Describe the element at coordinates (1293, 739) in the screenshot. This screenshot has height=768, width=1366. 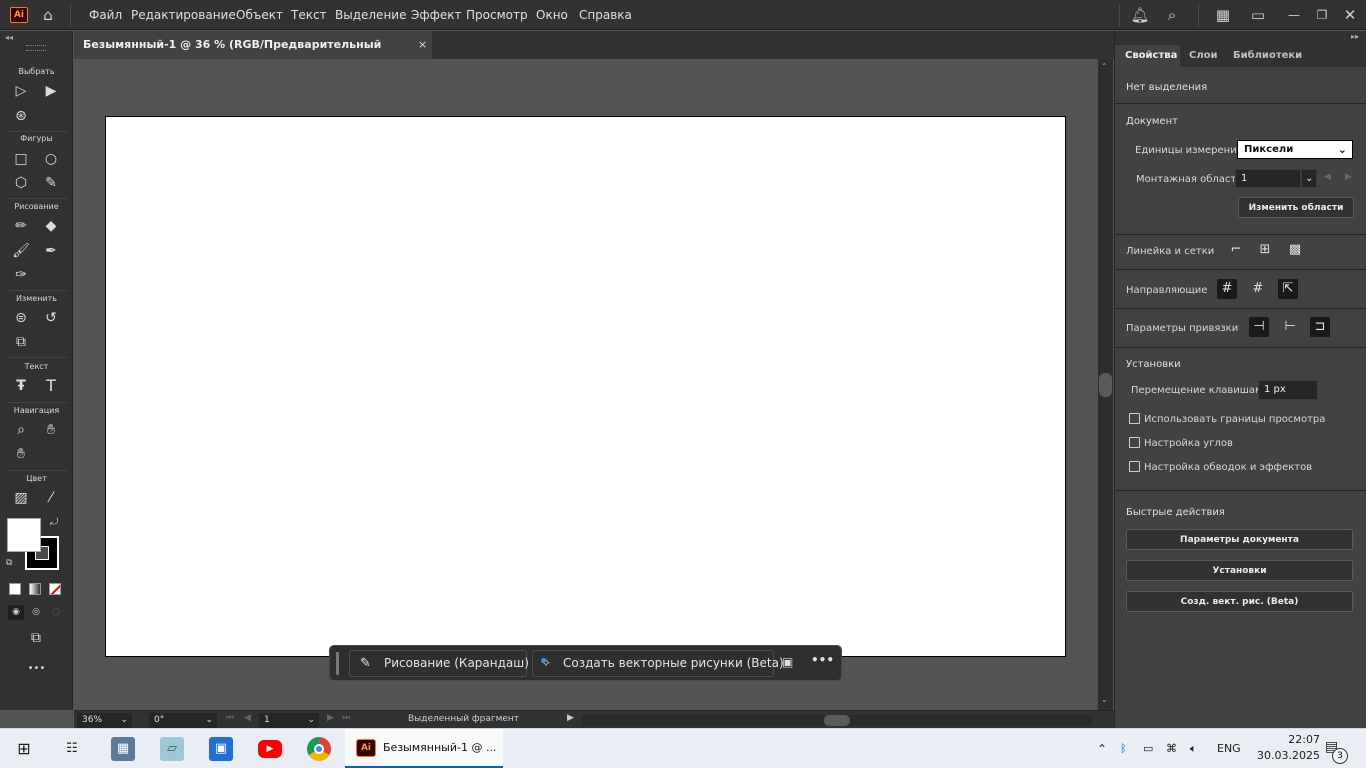
I see `clock-time: 22:07` at that location.